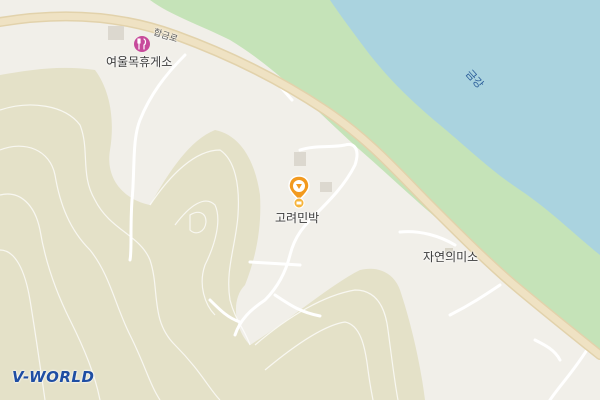  Describe the element at coordinates (142, 44) in the screenshot. I see `restaurant-icon` at that location.